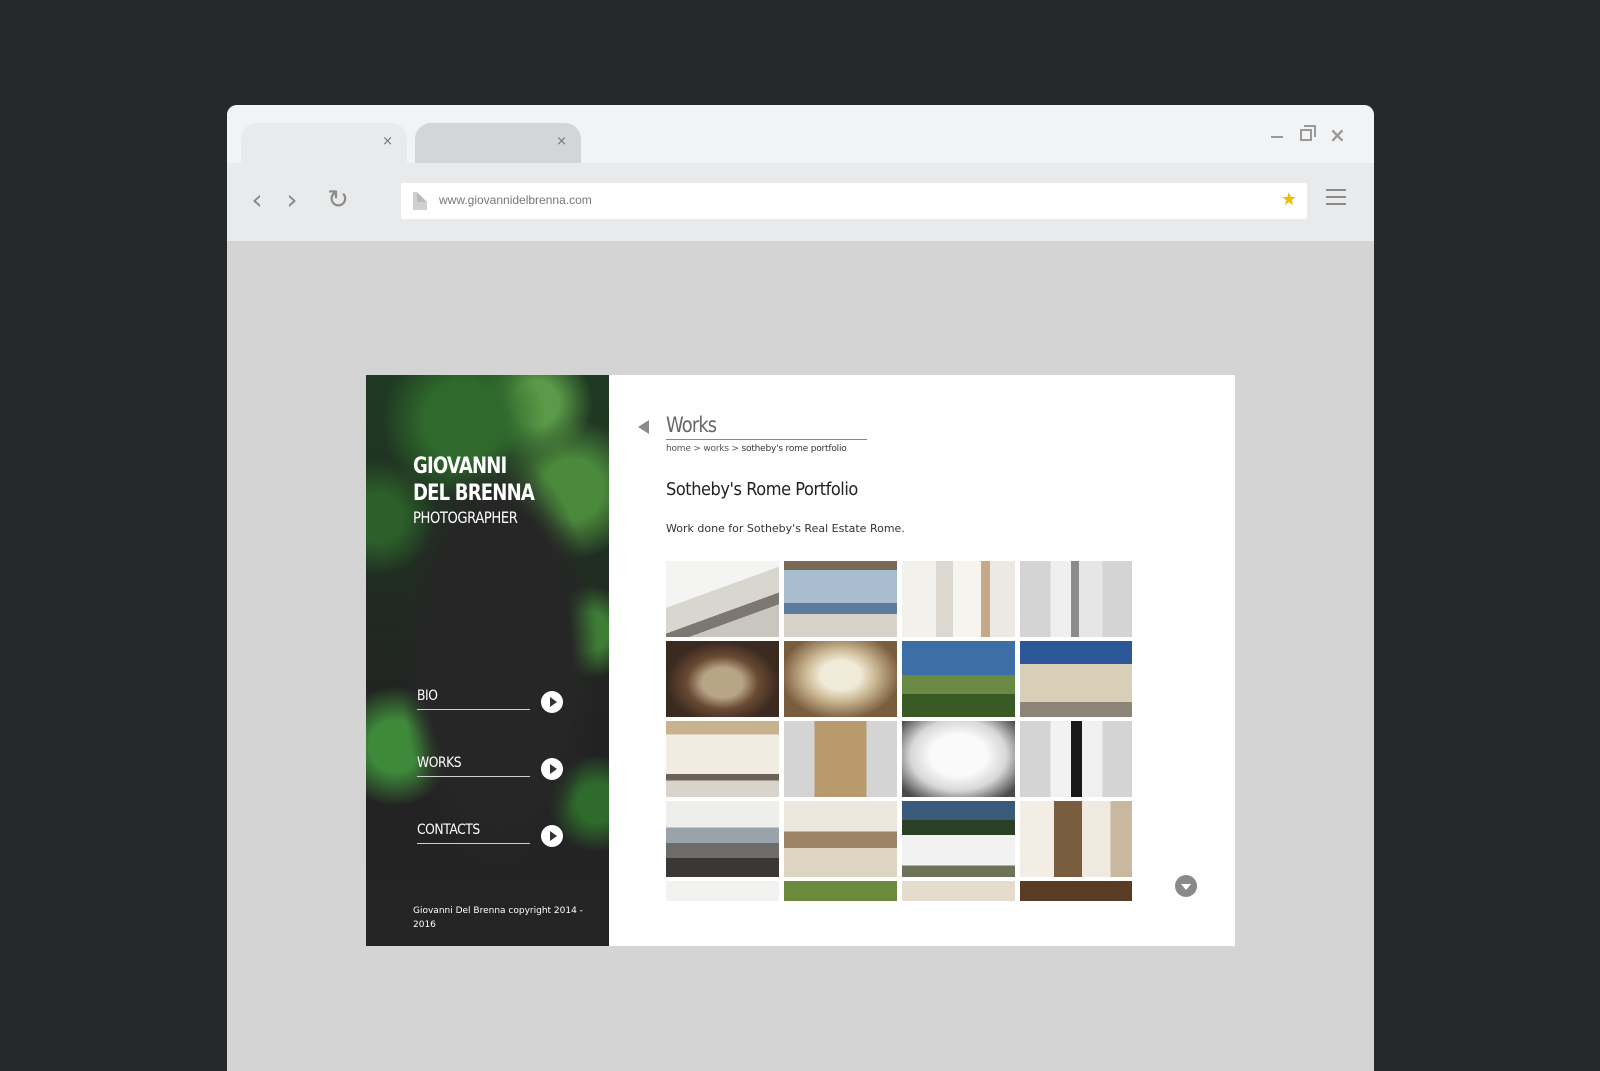  I want to click on sidebar-item-label: WORKS, so click(439, 763).